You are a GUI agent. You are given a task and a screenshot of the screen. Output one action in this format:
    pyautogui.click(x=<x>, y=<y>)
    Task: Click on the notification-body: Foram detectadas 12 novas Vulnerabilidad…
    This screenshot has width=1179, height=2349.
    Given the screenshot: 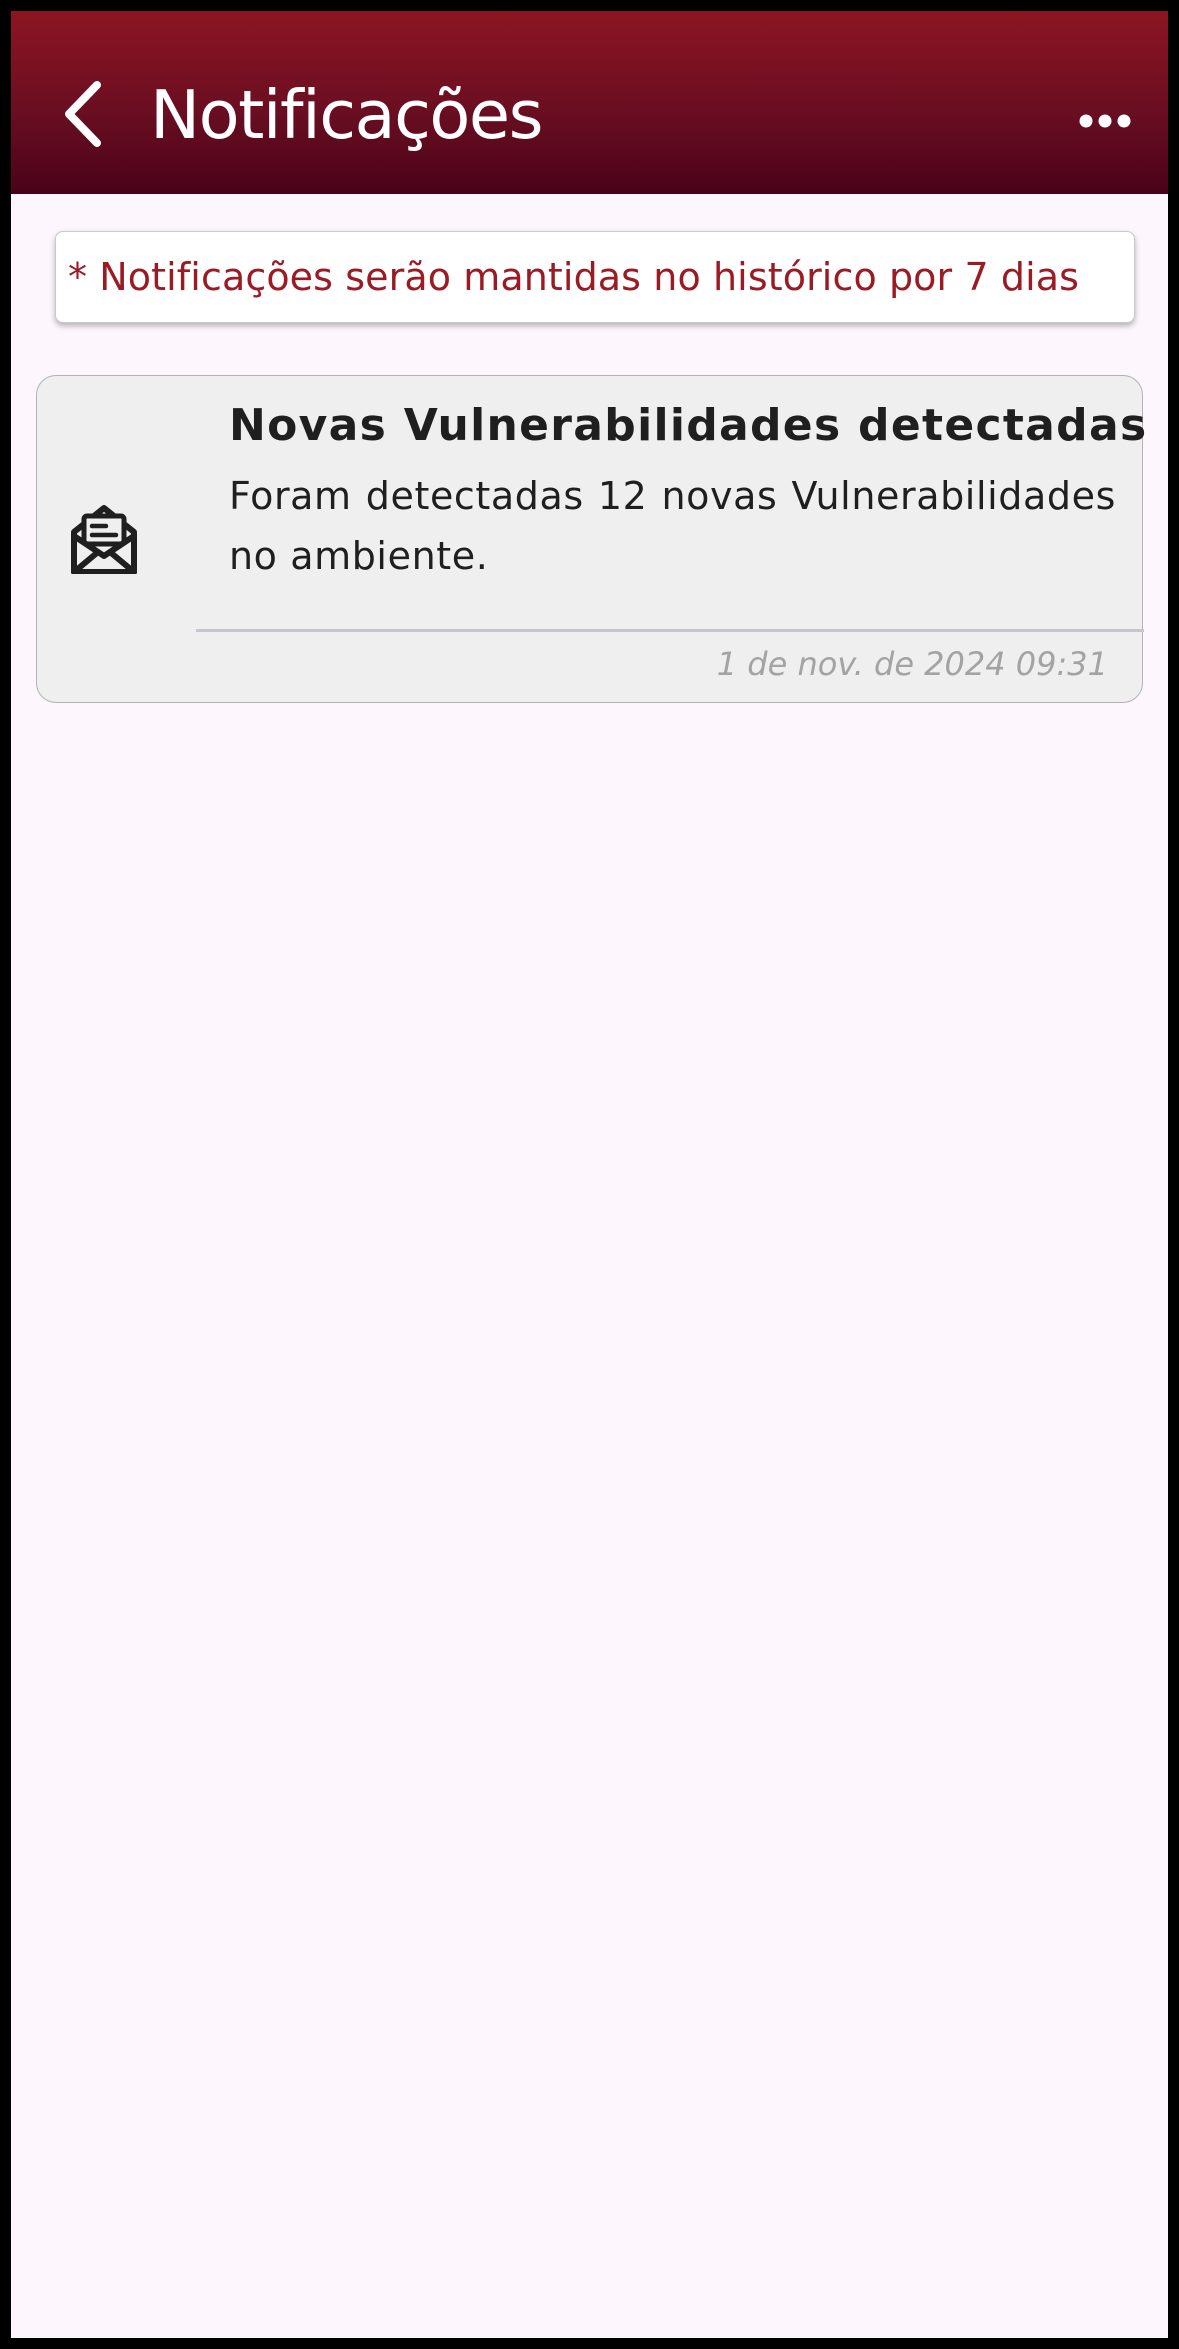 What is the action you would take?
    pyautogui.click(x=672, y=526)
    